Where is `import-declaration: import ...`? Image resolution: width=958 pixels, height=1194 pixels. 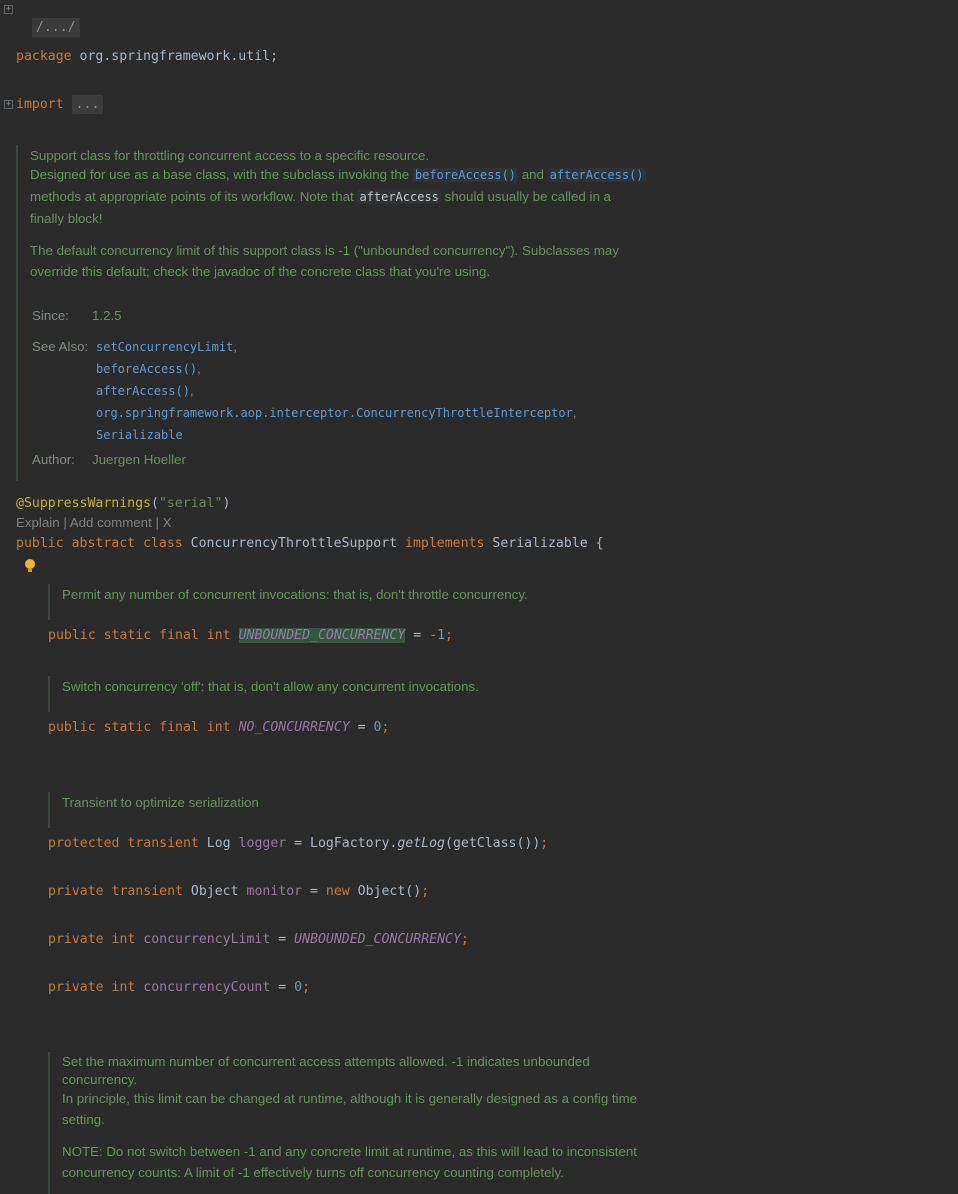
import-declaration: import ... is located at coordinates (60, 104).